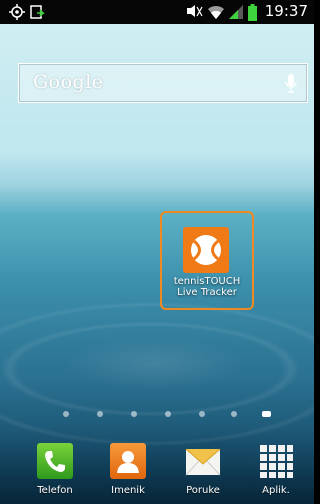 This screenshot has width=320, height=504. What do you see at coordinates (194, 14) in the screenshot?
I see `silent-icon` at bounding box center [194, 14].